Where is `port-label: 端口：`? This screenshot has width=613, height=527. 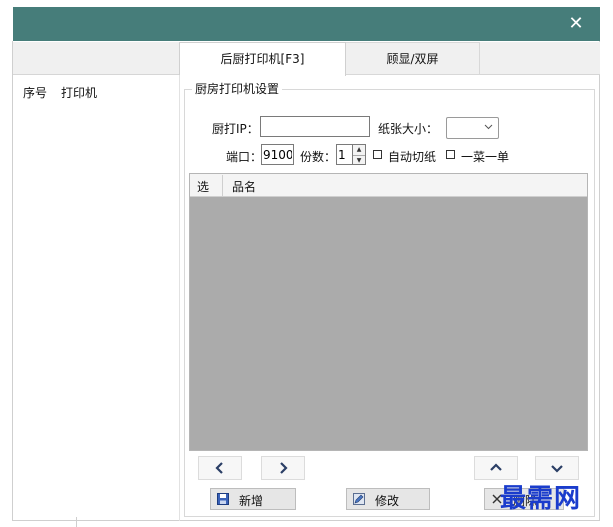 port-label: 端口： is located at coordinates (244, 157).